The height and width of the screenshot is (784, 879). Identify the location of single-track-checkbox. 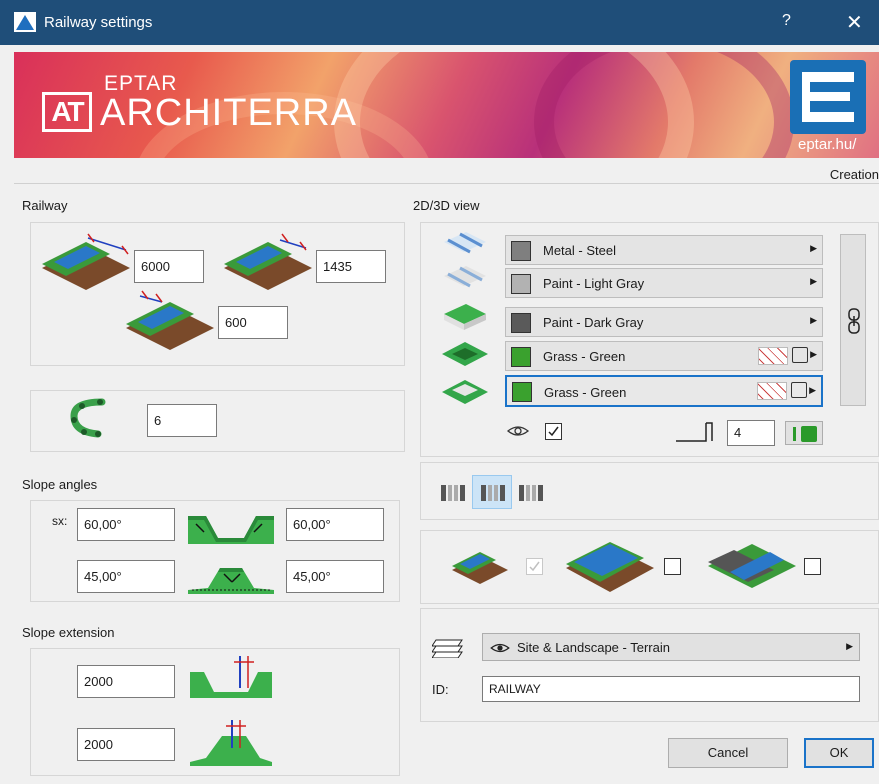
(534, 566).